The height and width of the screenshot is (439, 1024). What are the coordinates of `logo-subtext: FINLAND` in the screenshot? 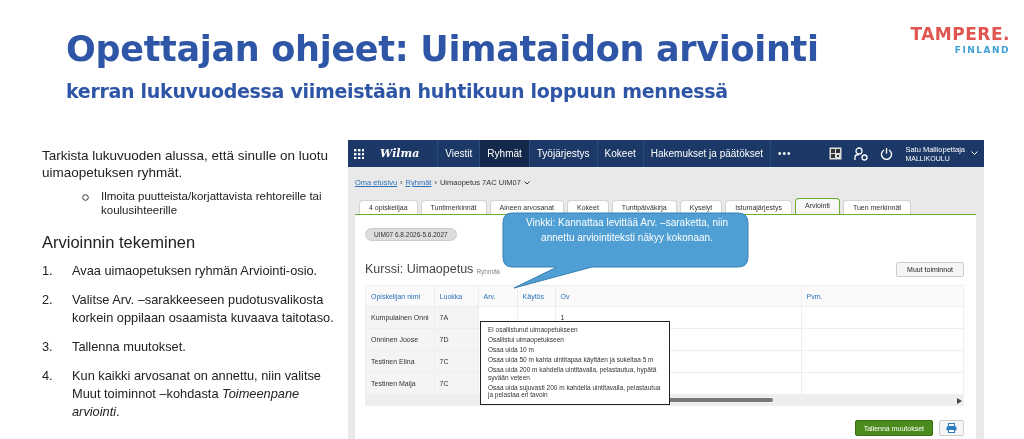 It's located at (982, 50).